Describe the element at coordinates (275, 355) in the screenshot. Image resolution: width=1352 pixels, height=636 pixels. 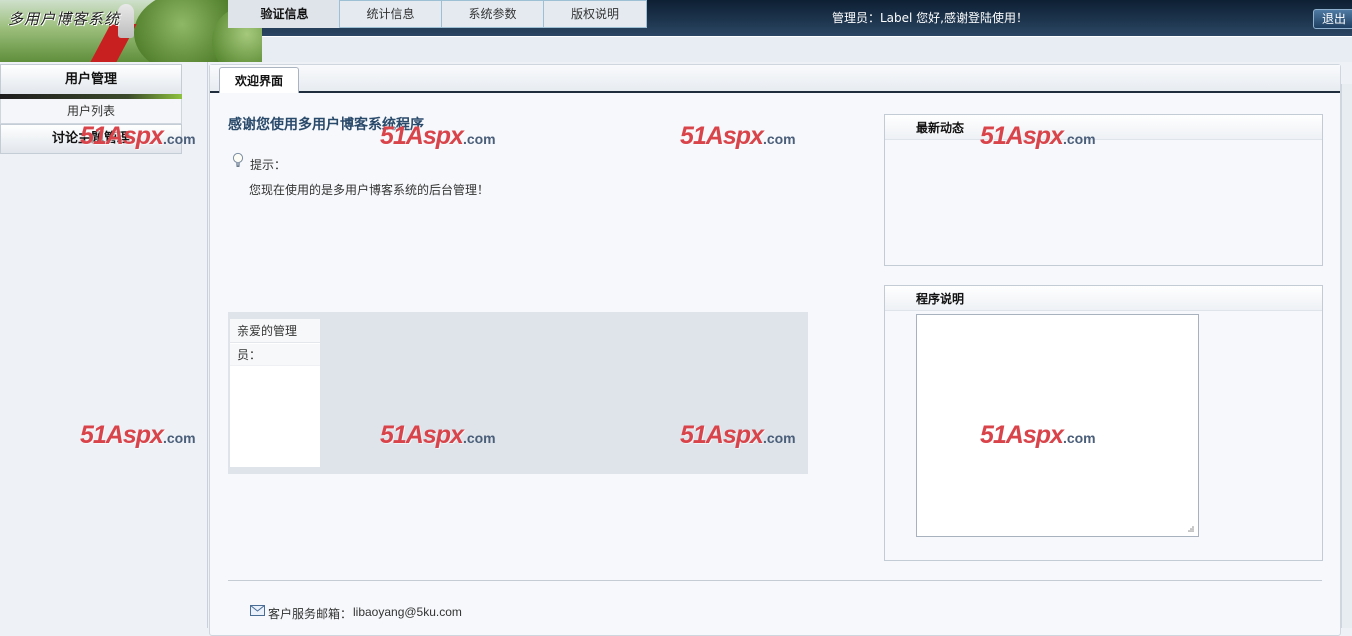
I see `message-line: 员：` at that location.